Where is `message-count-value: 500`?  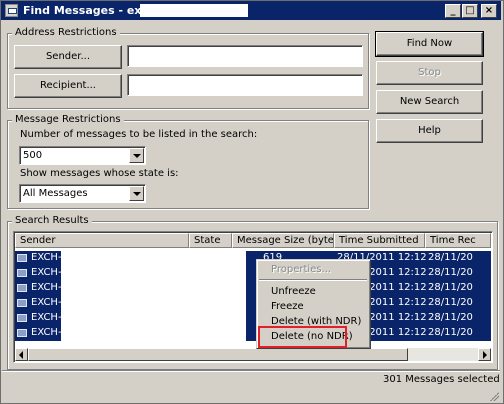
message-count-value: 500 is located at coordinates (33, 155).